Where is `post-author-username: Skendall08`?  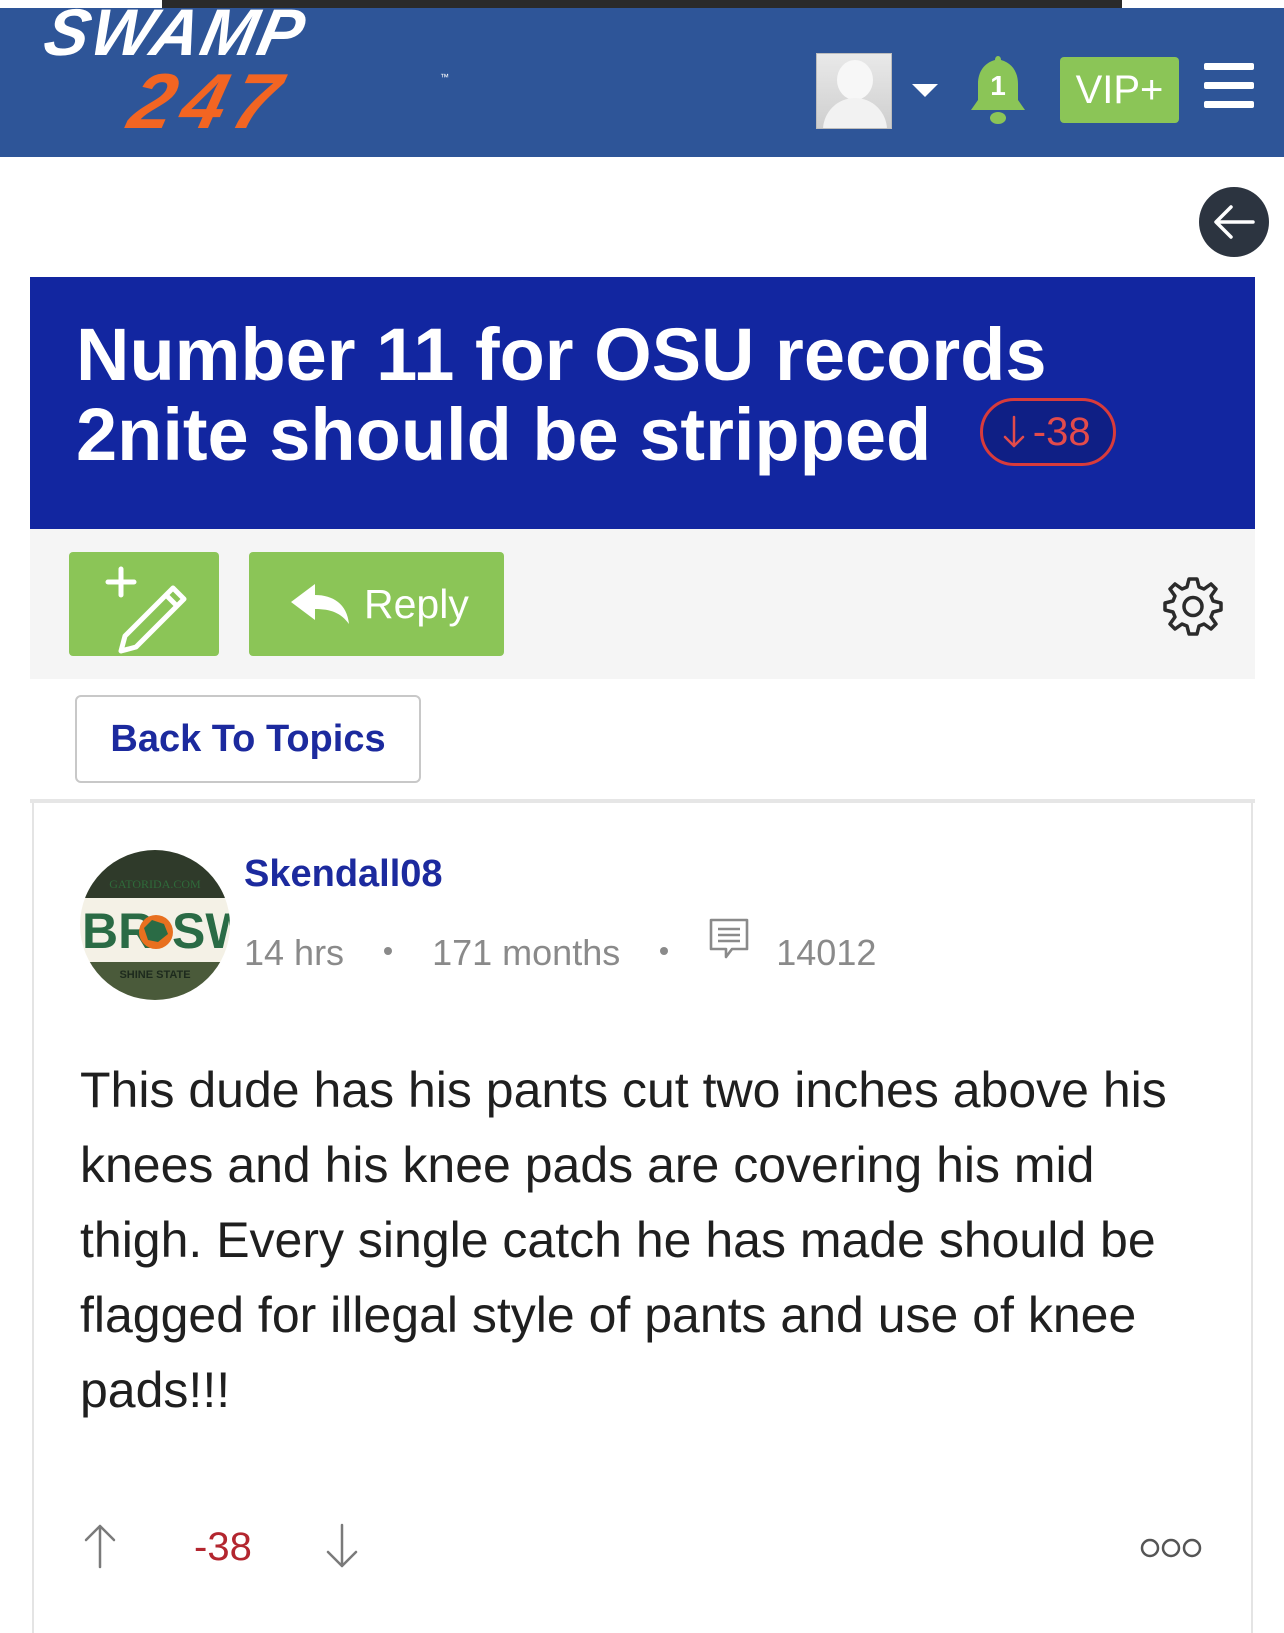 post-author-username: Skendall08 is located at coordinates (343, 874).